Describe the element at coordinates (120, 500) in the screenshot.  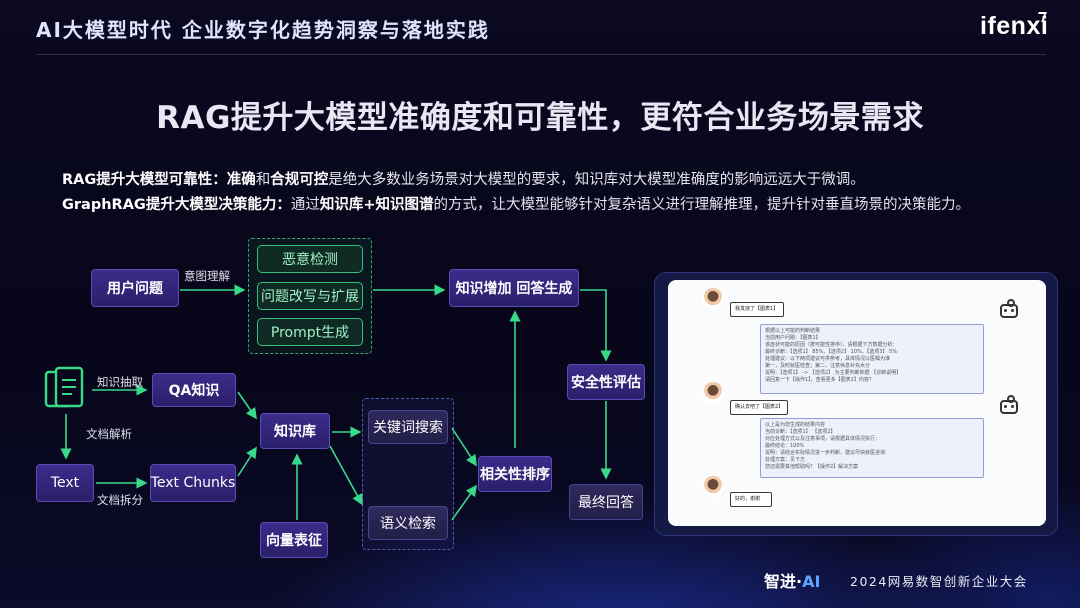
I see `label-doc-split: 文档拆分` at that location.